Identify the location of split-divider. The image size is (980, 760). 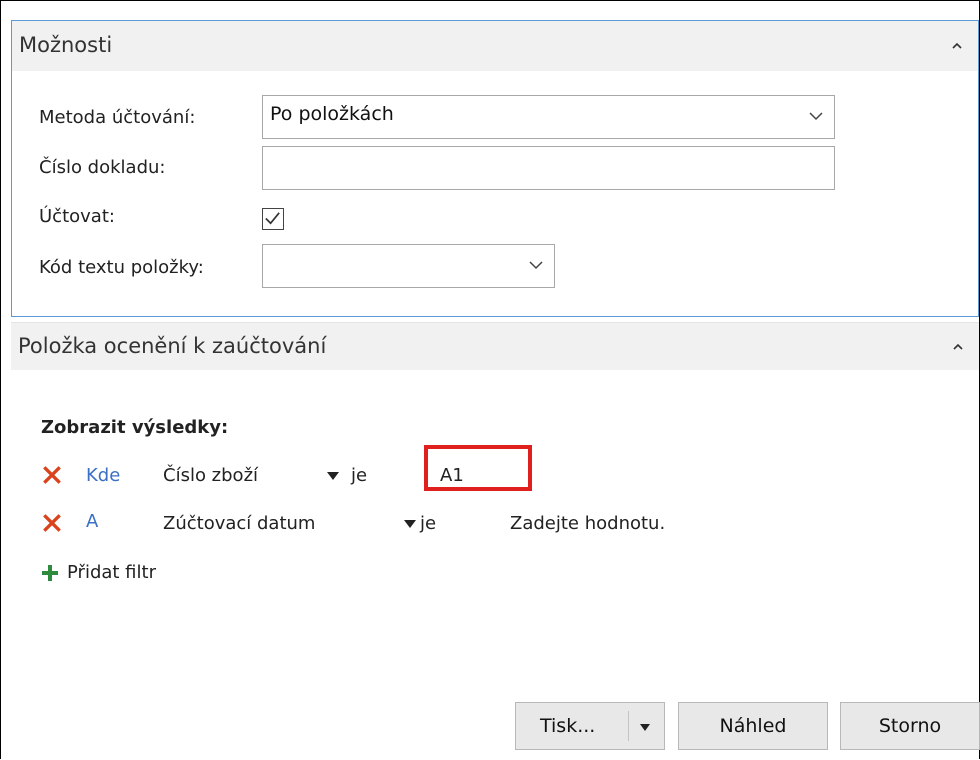
(628, 726).